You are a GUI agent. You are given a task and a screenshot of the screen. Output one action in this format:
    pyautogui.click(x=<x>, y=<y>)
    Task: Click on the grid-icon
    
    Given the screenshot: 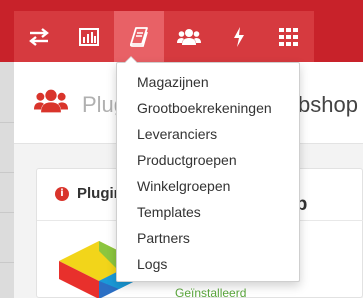 What is the action you would take?
    pyautogui.click(x=289, y=36)
    